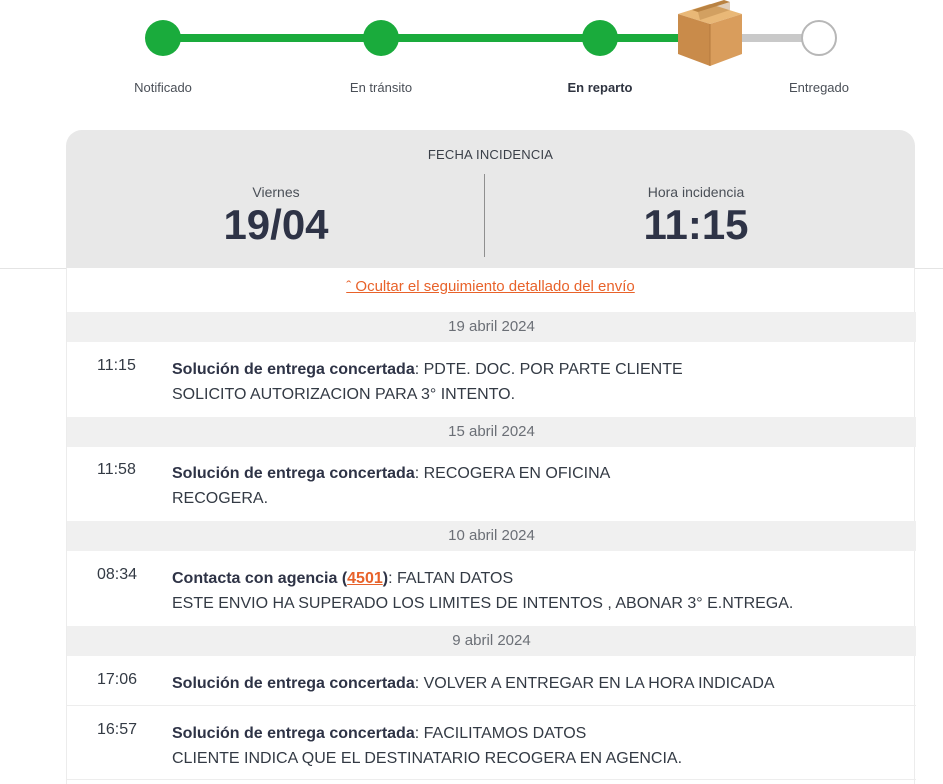  I want to click on event-status: : FACILITAMOS DATOS, so click(500, 733).